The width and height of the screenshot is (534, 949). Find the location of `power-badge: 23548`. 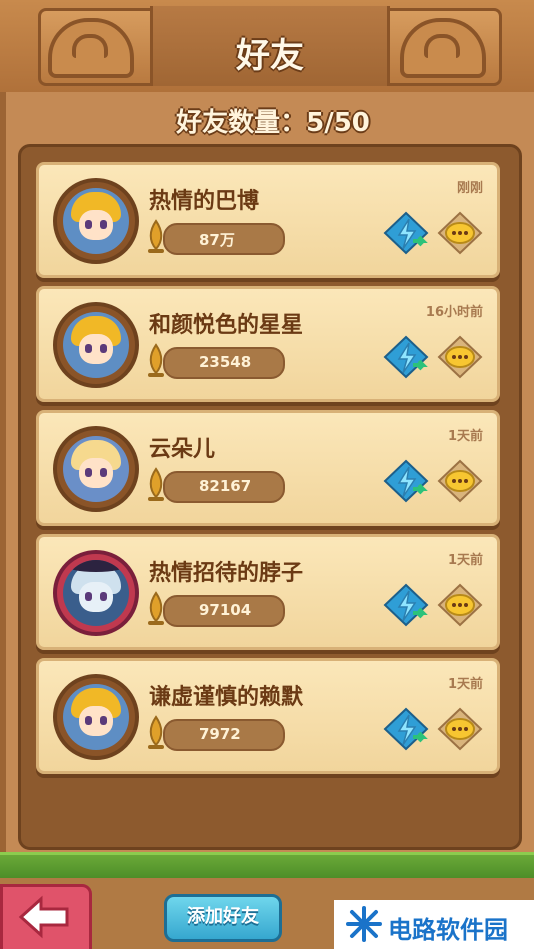

power-badge: 23548 is located at coordinates (224, 363).